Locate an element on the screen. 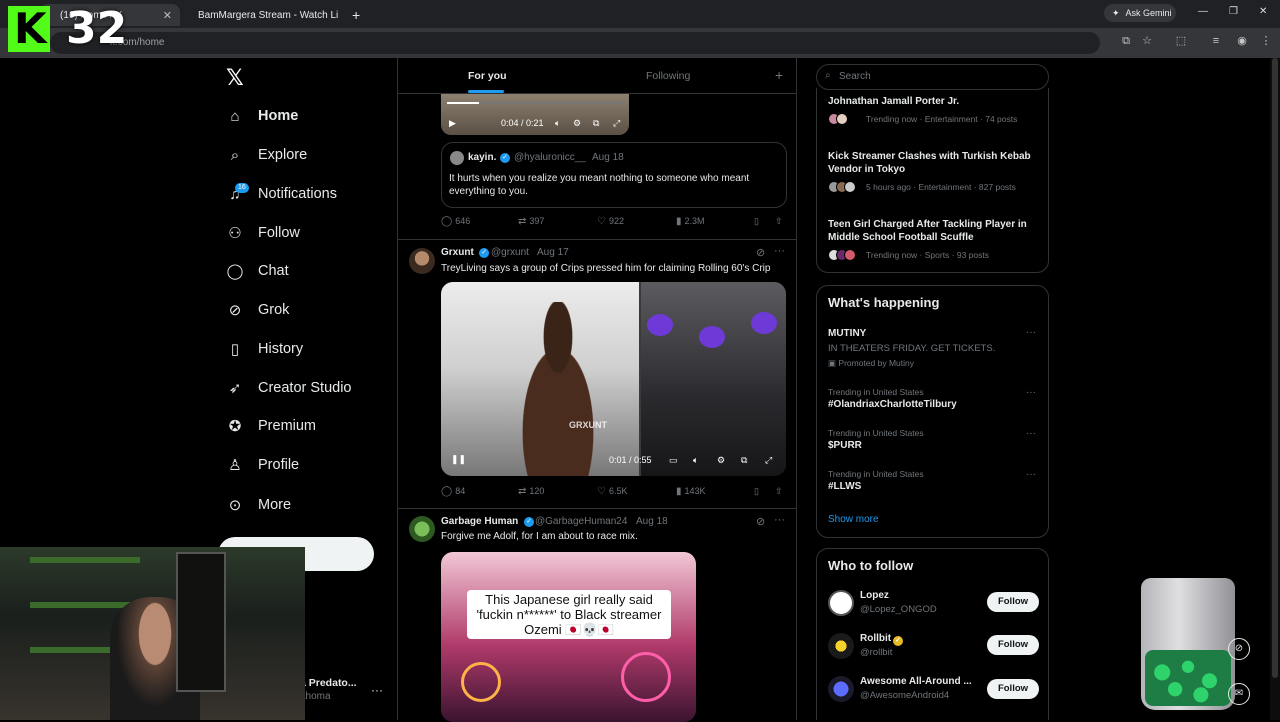 This screenshot has height=722, width=1280. nav-grok: ⊘ Grok is located at coordinates (258, 310).